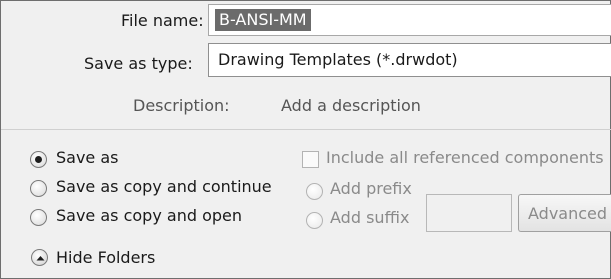 This screenshot has height=279, width=611. I want to click on description-label: Description:, so click(181, 105).